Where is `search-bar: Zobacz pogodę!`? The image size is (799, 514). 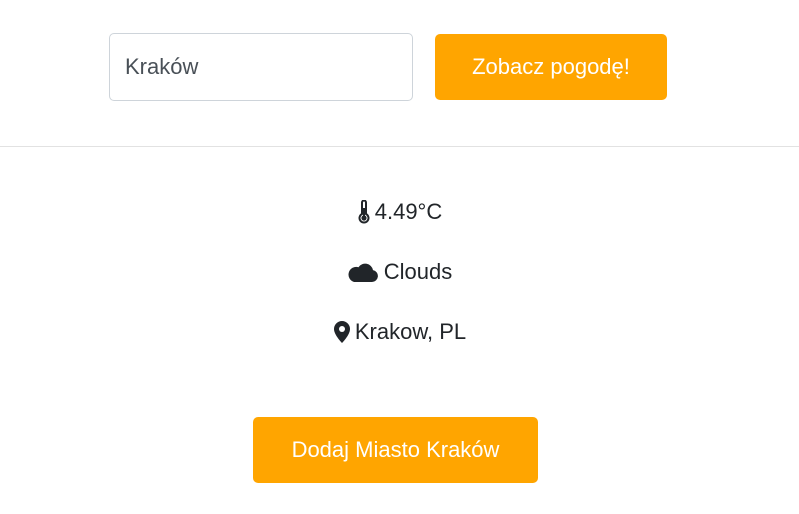 search-bar: Zobacz pogodę! is located at coordinates (388, 67).